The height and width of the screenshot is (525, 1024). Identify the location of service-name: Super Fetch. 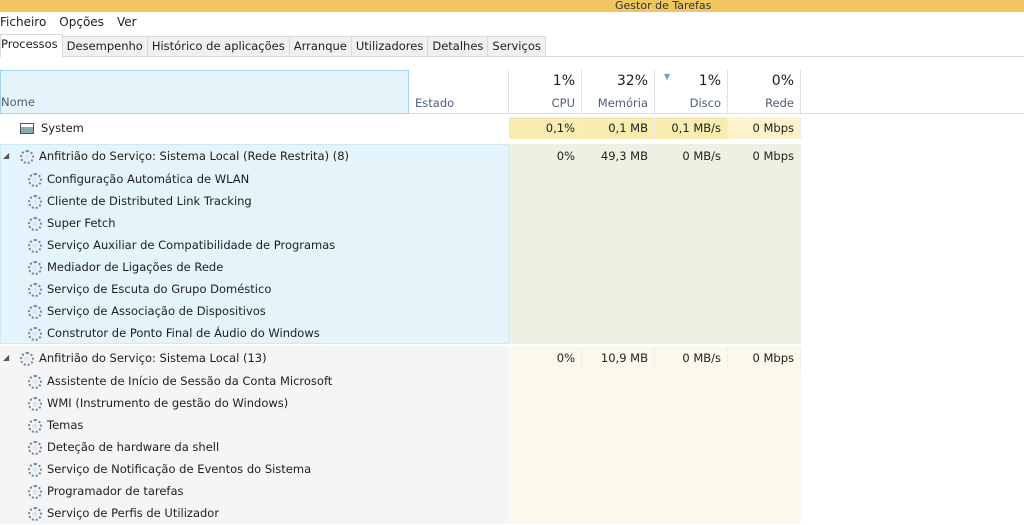
(72, 223).